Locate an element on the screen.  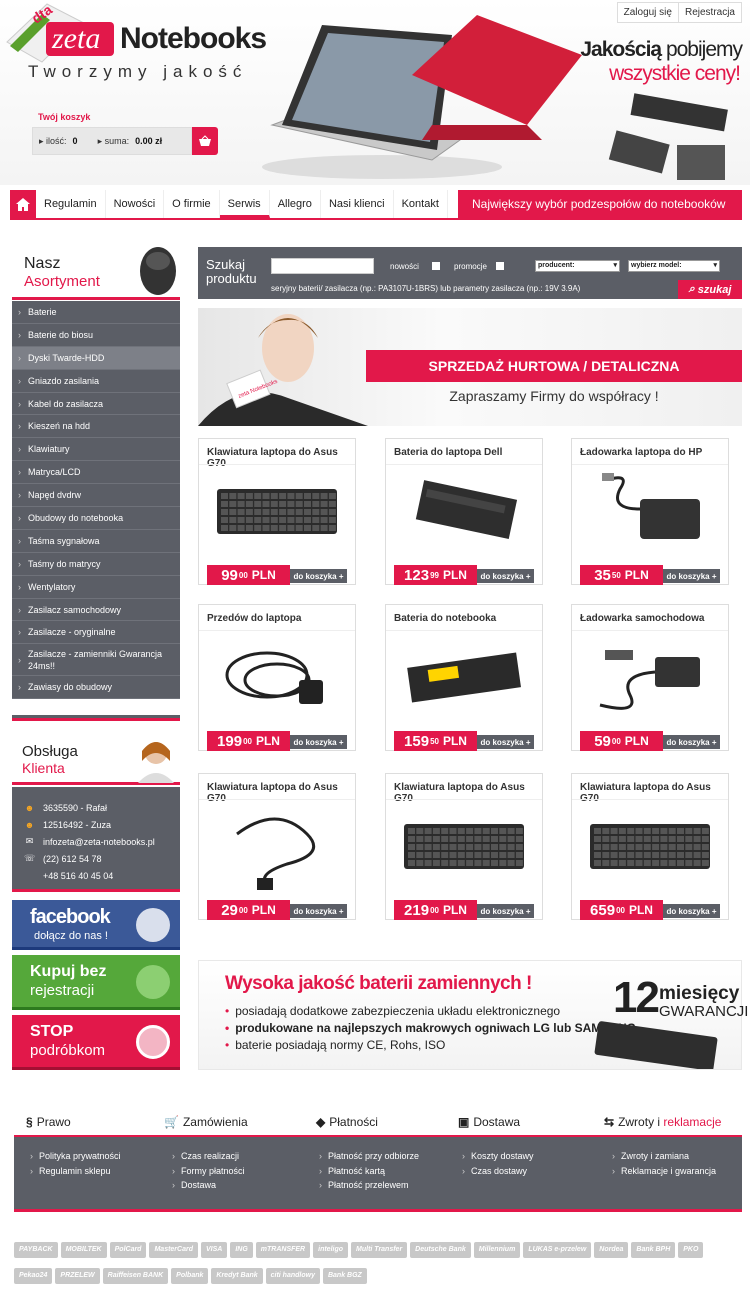
nav-regulamin: Regulamin is located at coordinates (71, 204).